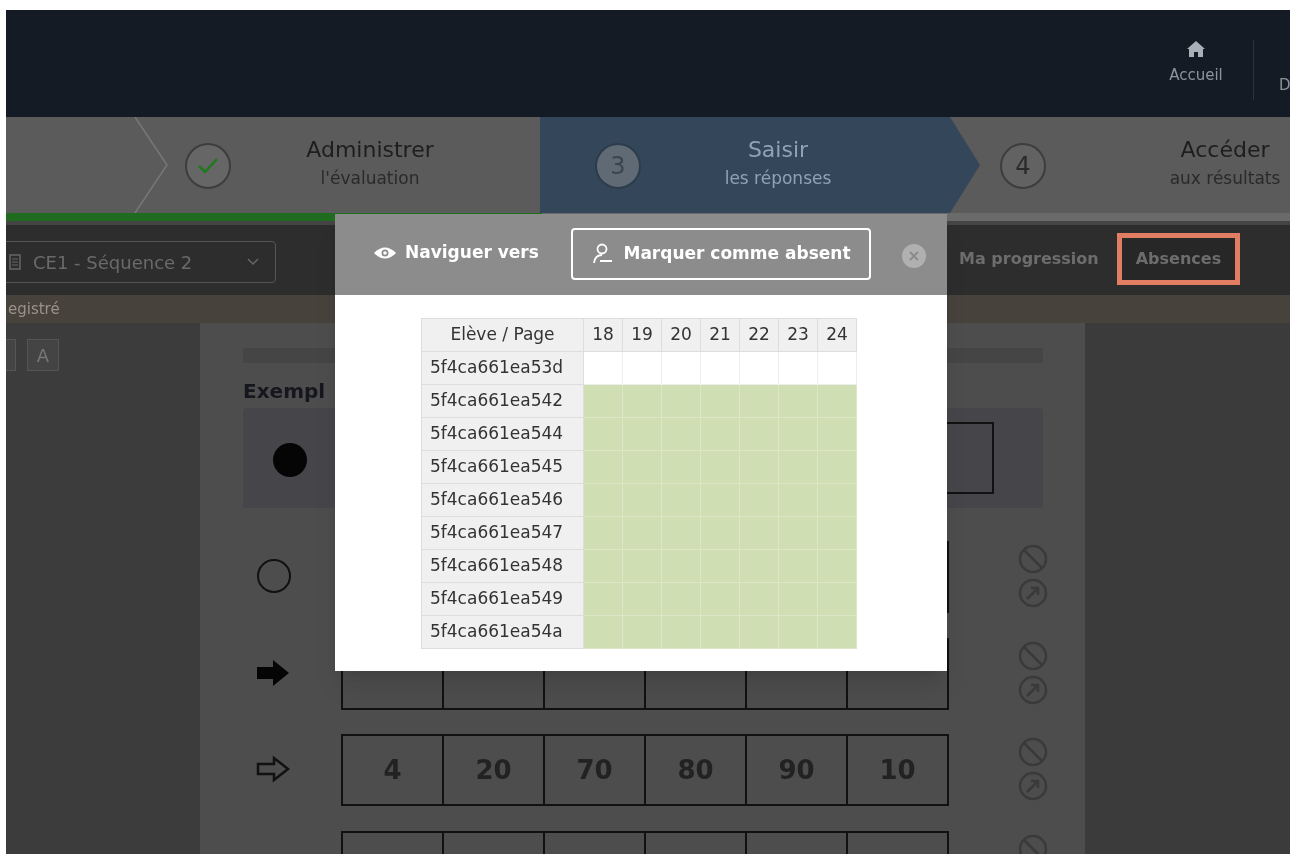  What do you see at coordinates (603, 335) in the screenshot?
I see `column-header: 18` at bounding box center [603, 335].